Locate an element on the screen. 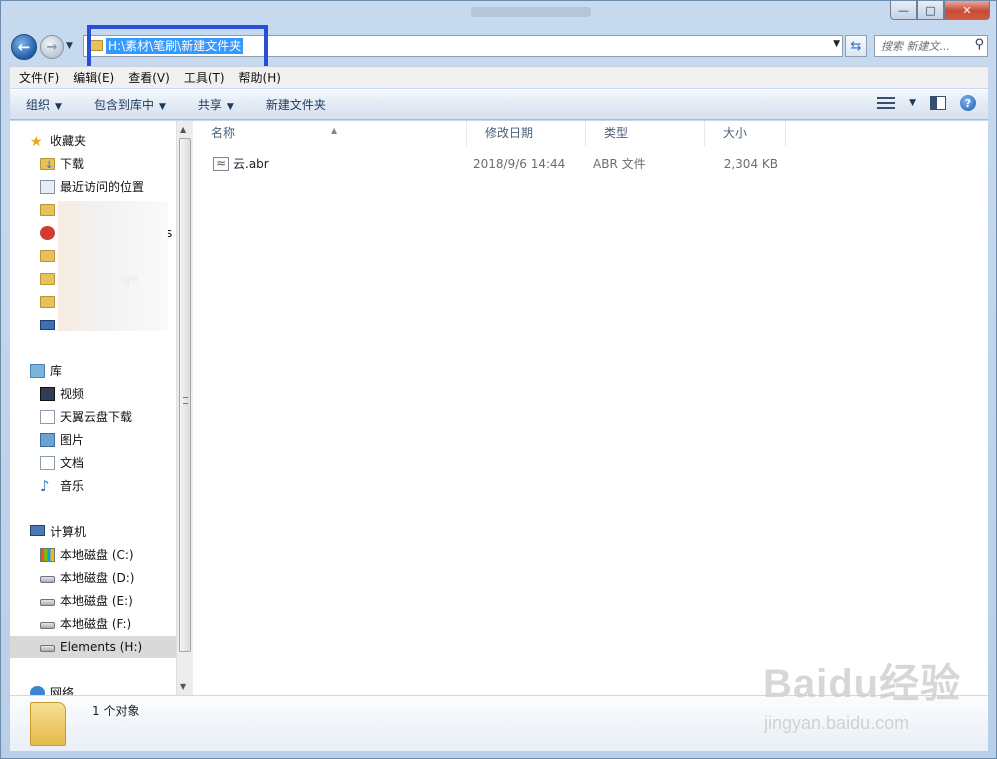 The image size is (997, 759). star-icon: ★ is located at coordinates (36, 142).